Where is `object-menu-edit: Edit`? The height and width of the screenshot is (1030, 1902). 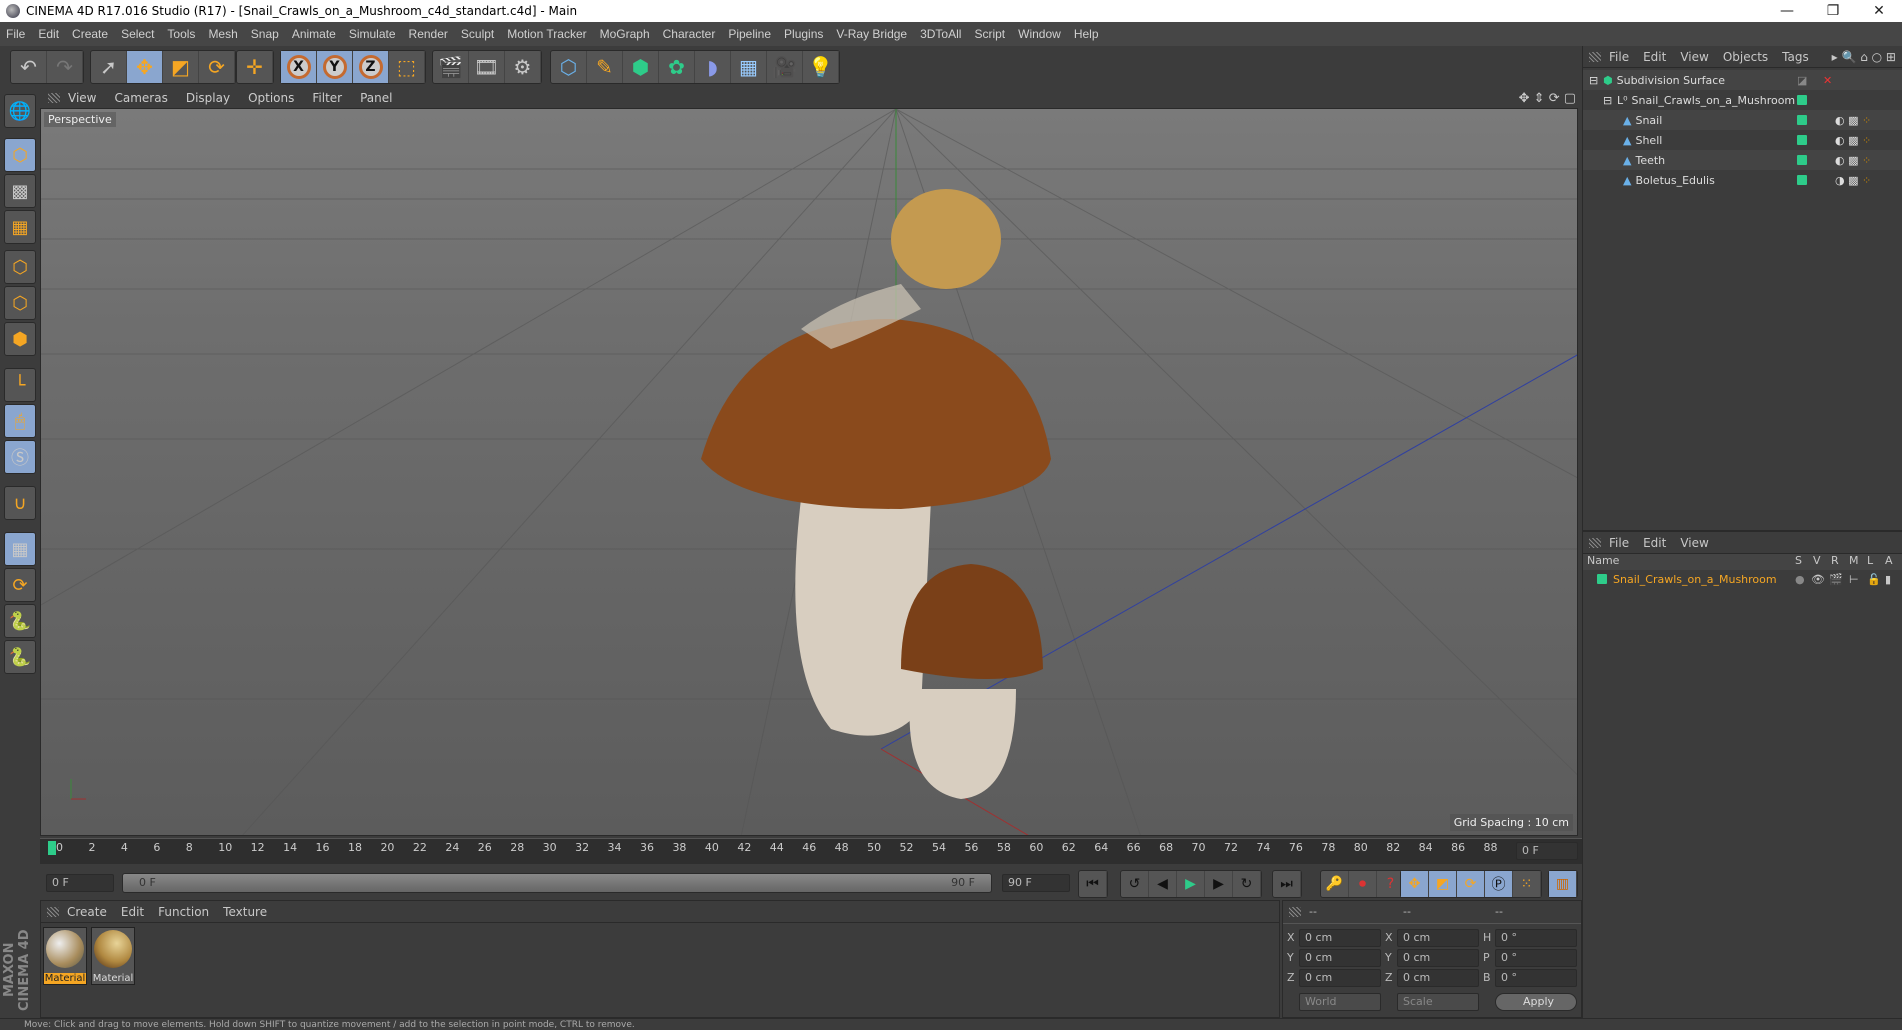 object-menu-edit: Edit is located at coordinates (1654, 57).